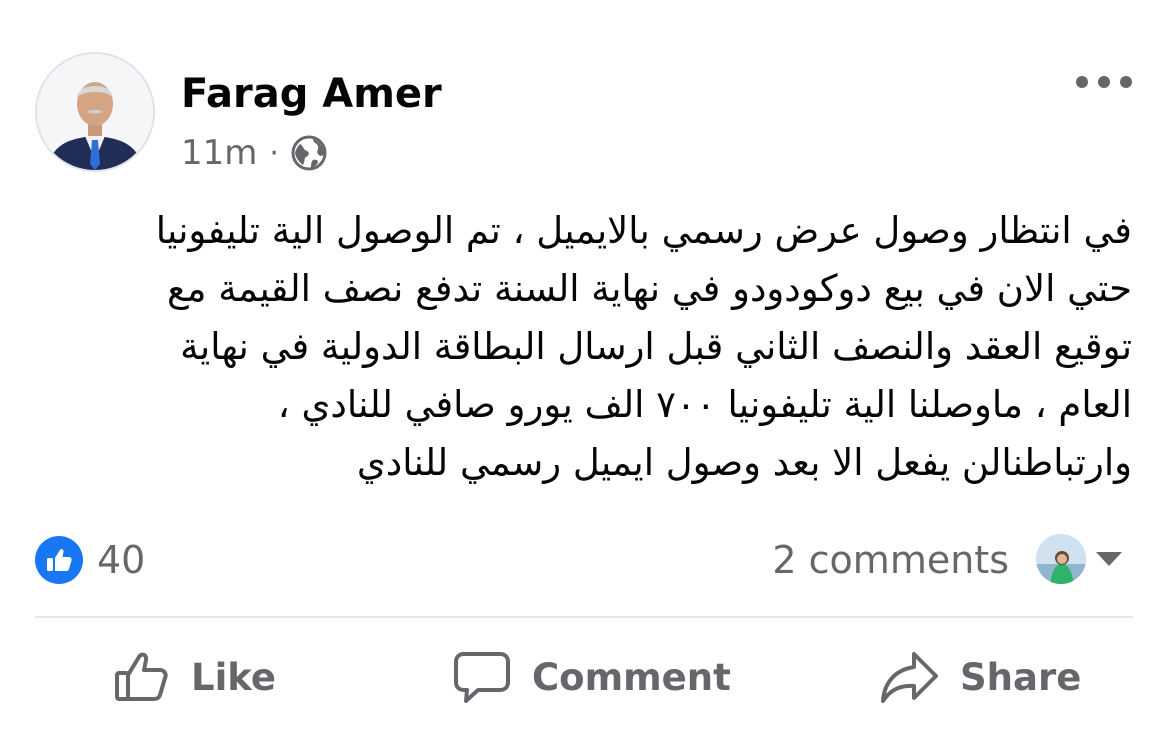 The height and width of the screenshot is (733, 1169). Describe the element at coordinates (121, 560) in the screenshot. I see `like-count: 40` at that location.